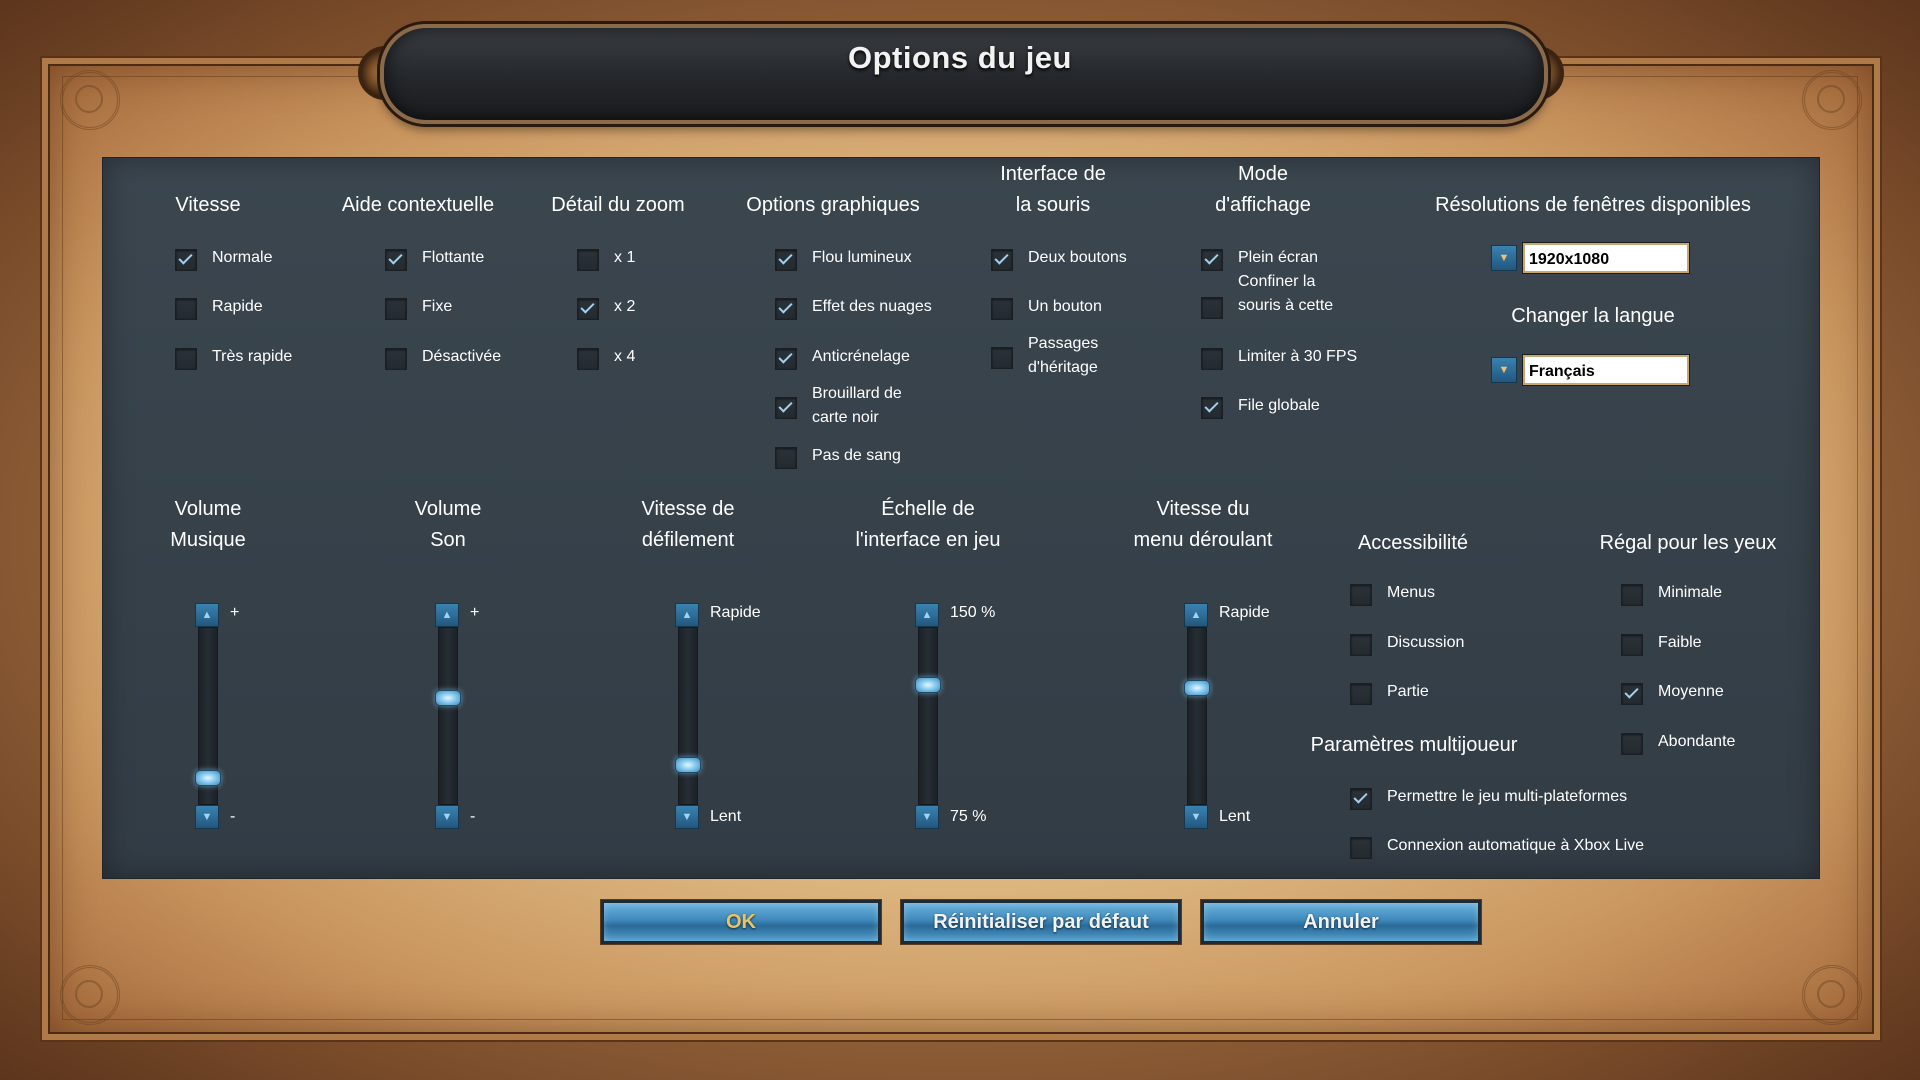 The width and height of the screenshot is (1920, 1080). Describe the element at coordinates (838, 406) in the screenshot. I see `option-brouillard-carte-noir: Brouillard de carte noir` at that location.